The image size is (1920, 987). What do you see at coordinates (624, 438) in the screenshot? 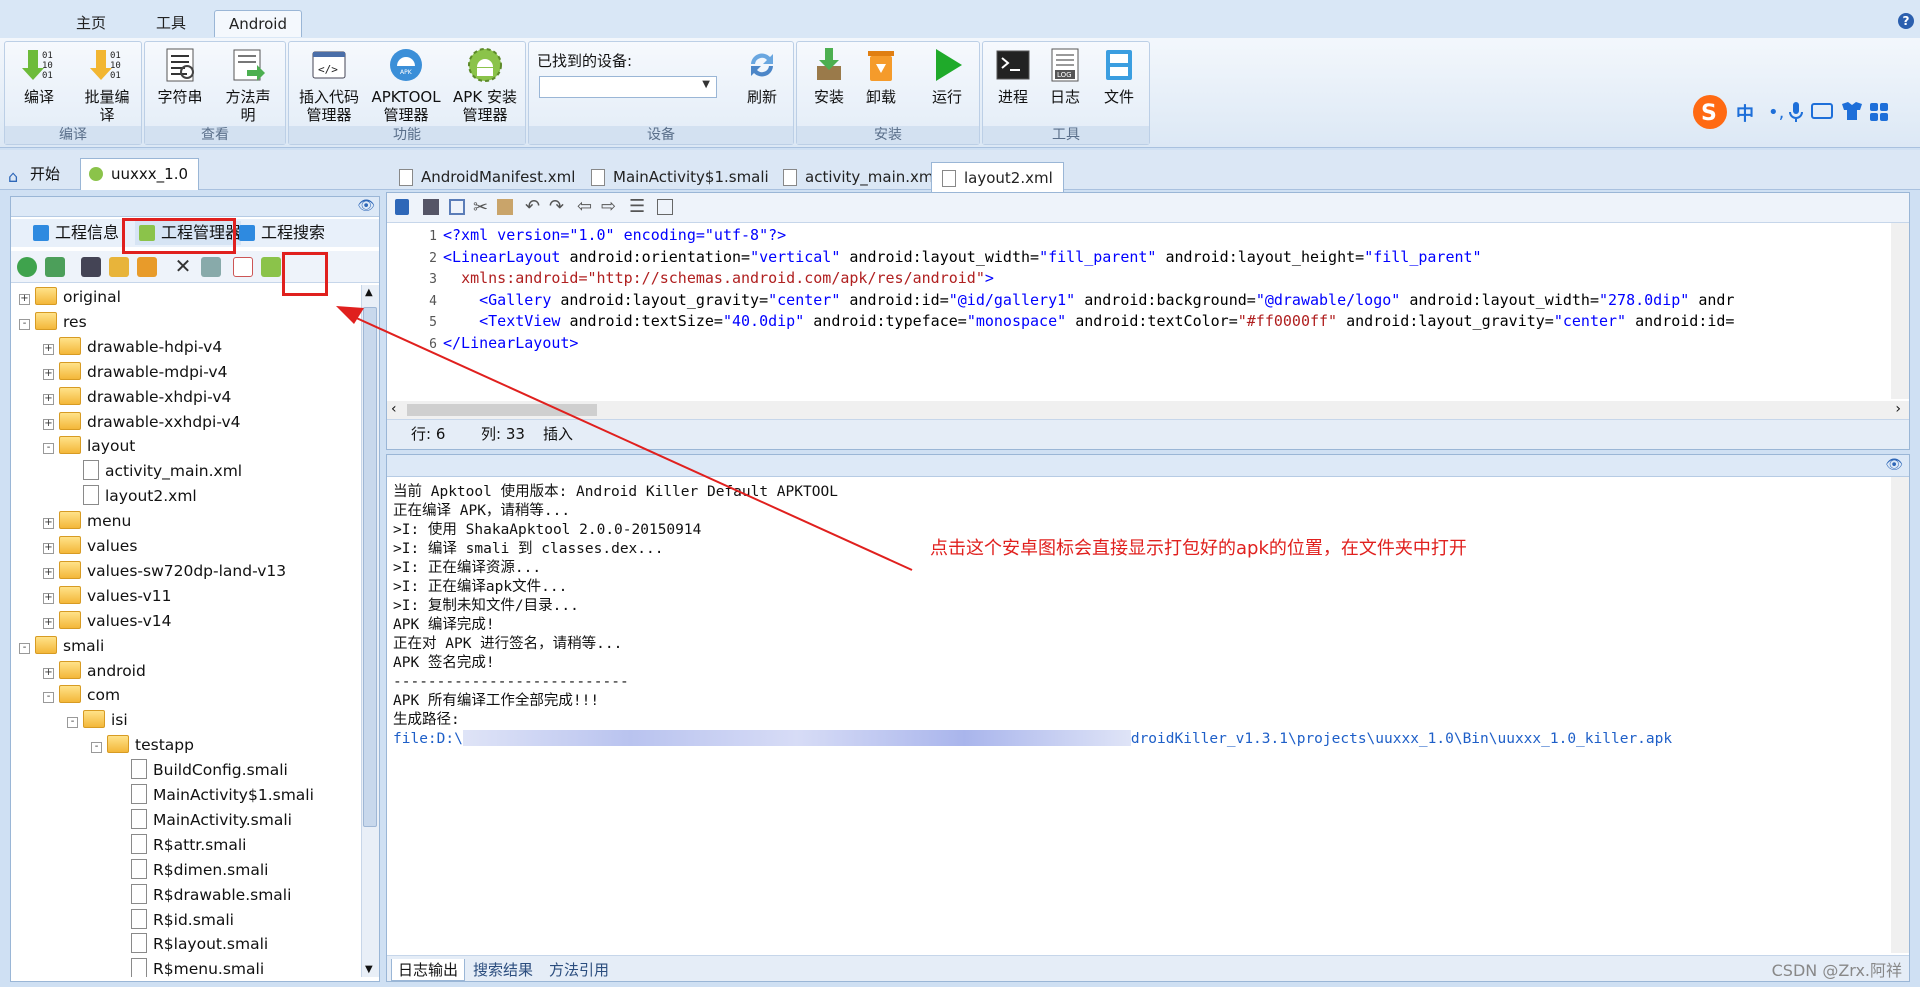
I see `annotation-arrow` at bounding box center [624, 438].